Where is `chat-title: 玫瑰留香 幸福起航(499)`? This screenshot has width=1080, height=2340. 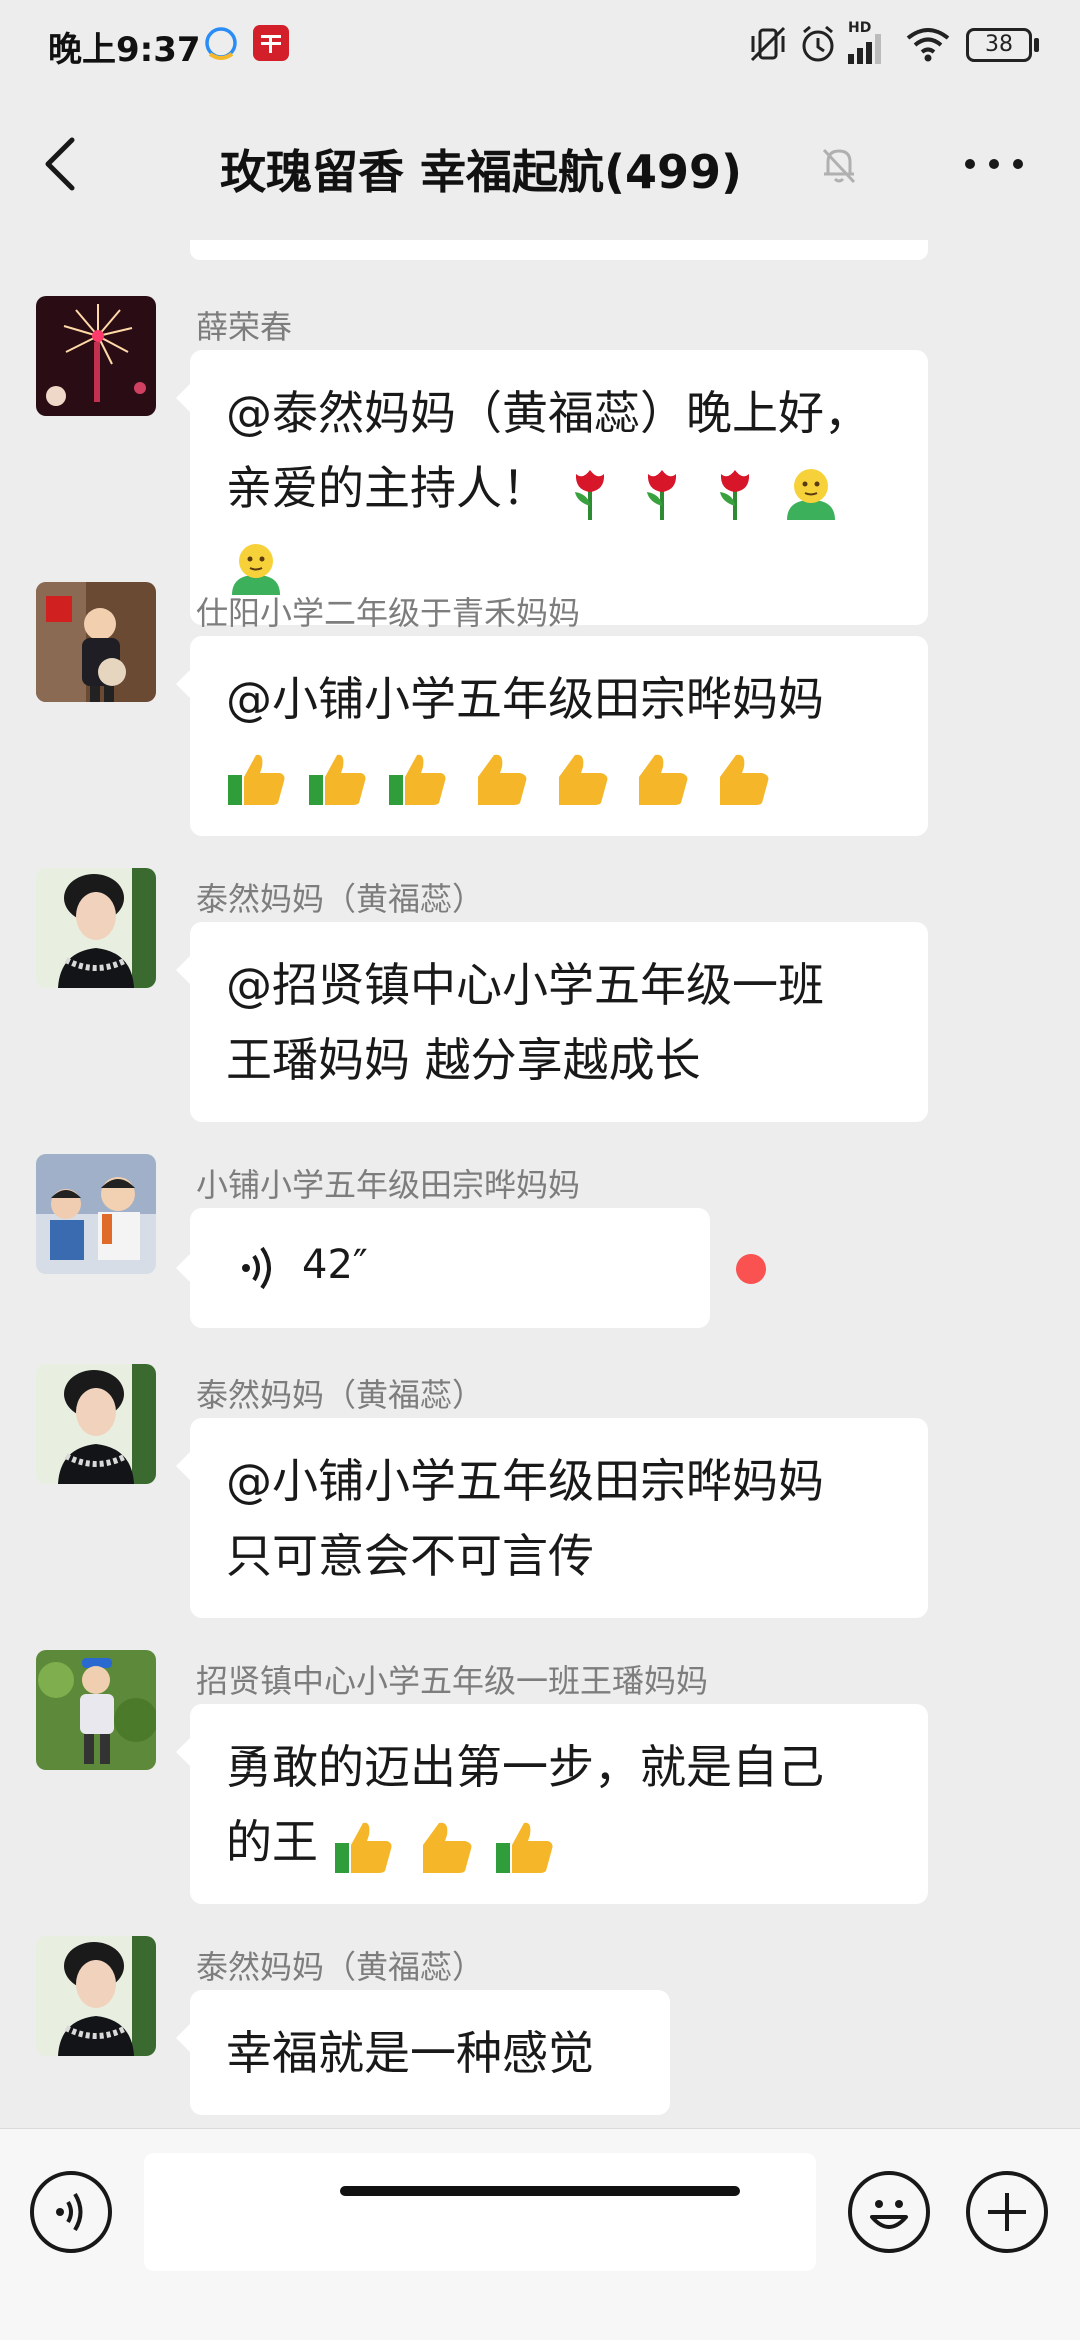
chat-title: 玫瑰留香 幸福起航(499) is located at coordinates (481, 169).